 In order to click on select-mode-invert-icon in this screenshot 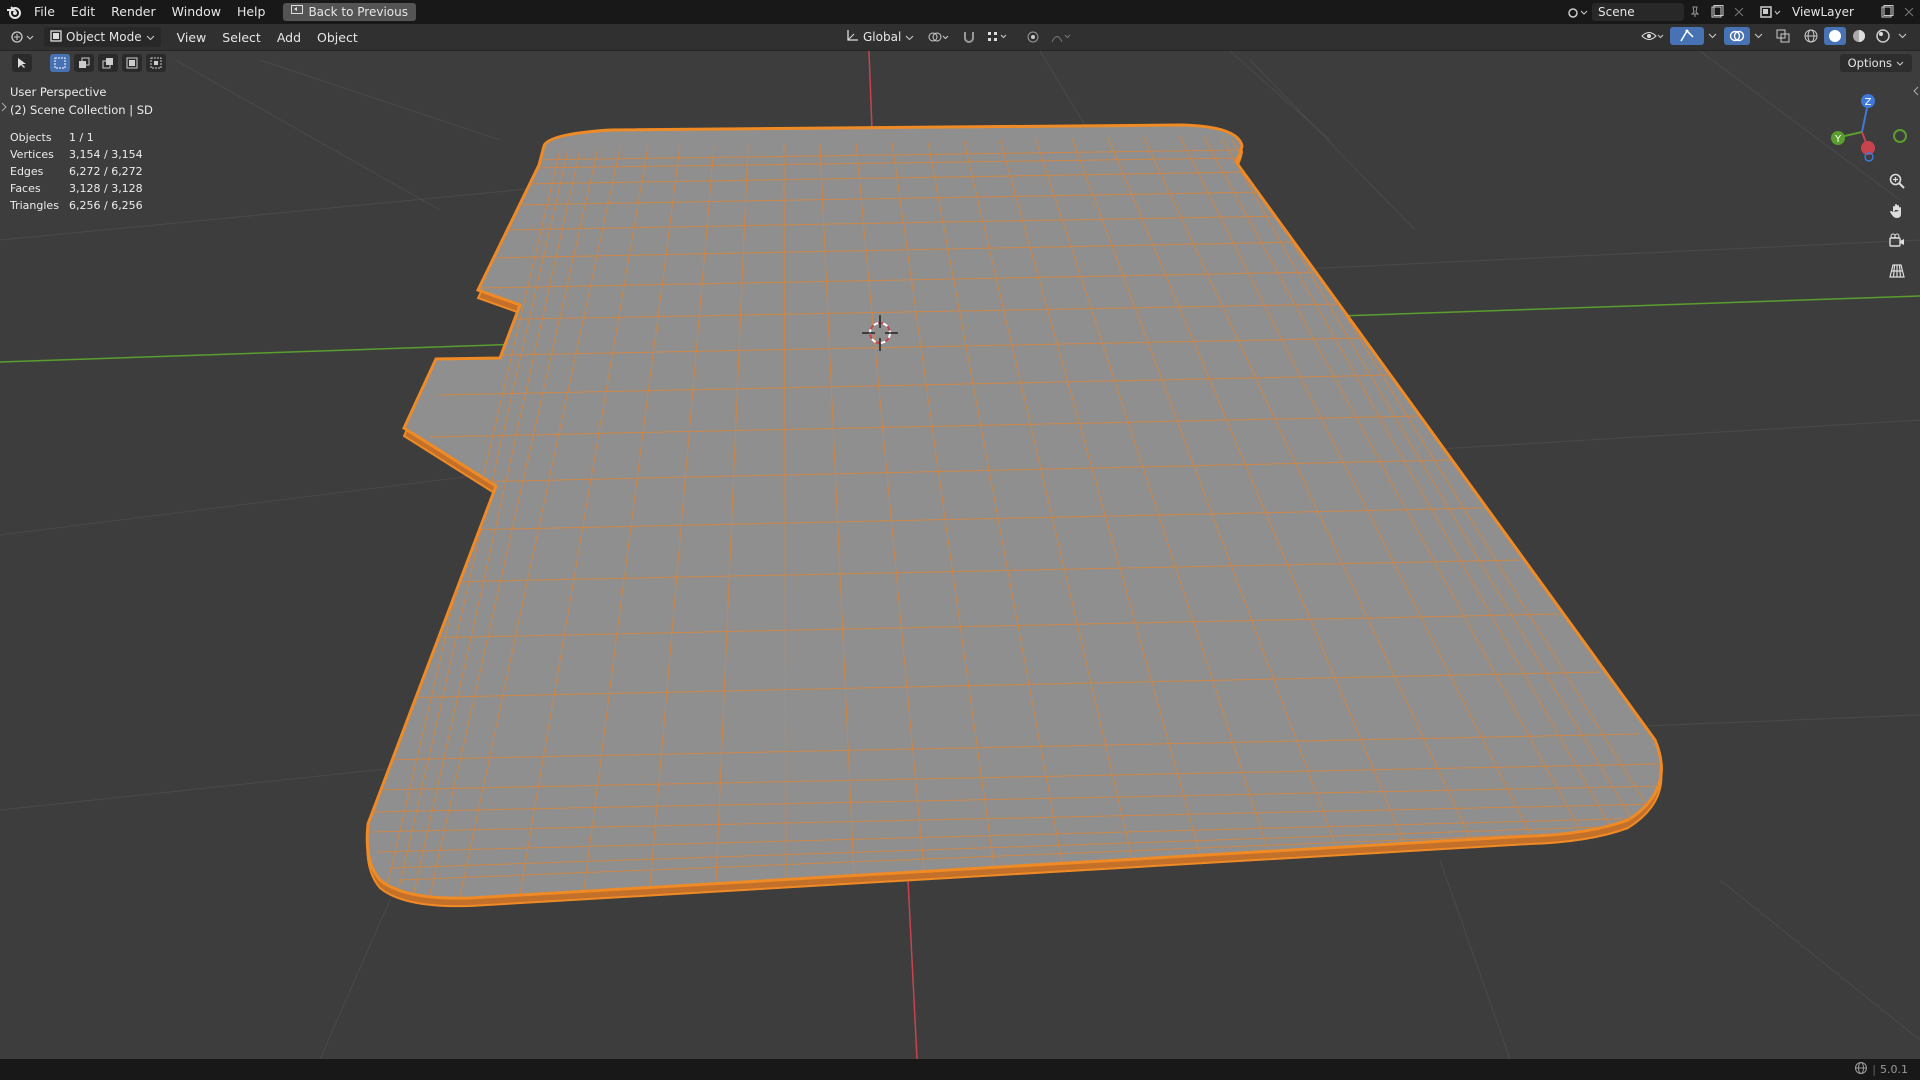, I will do `click(132, 63)`.